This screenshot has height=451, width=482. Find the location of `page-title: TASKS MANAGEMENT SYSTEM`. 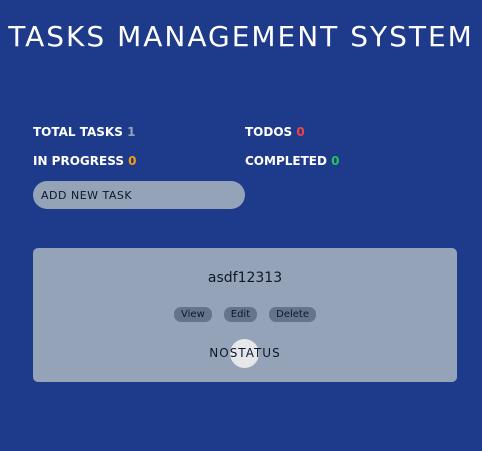

page-title: TASKS MANAGEMENT SYSTEM is located at coordinates (241, 36).